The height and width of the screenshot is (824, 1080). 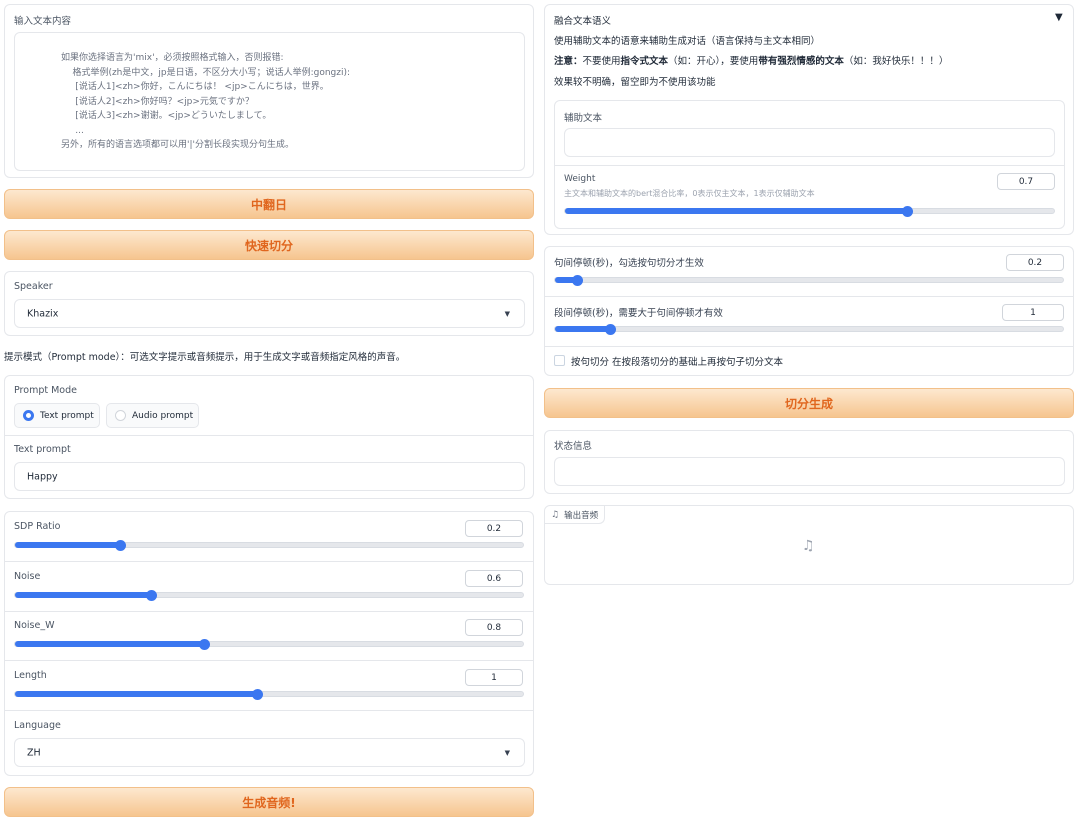 What do you see at coordinates (809, 471) in the screenshot?
I see `status-output` at bounding box center [809, 471].